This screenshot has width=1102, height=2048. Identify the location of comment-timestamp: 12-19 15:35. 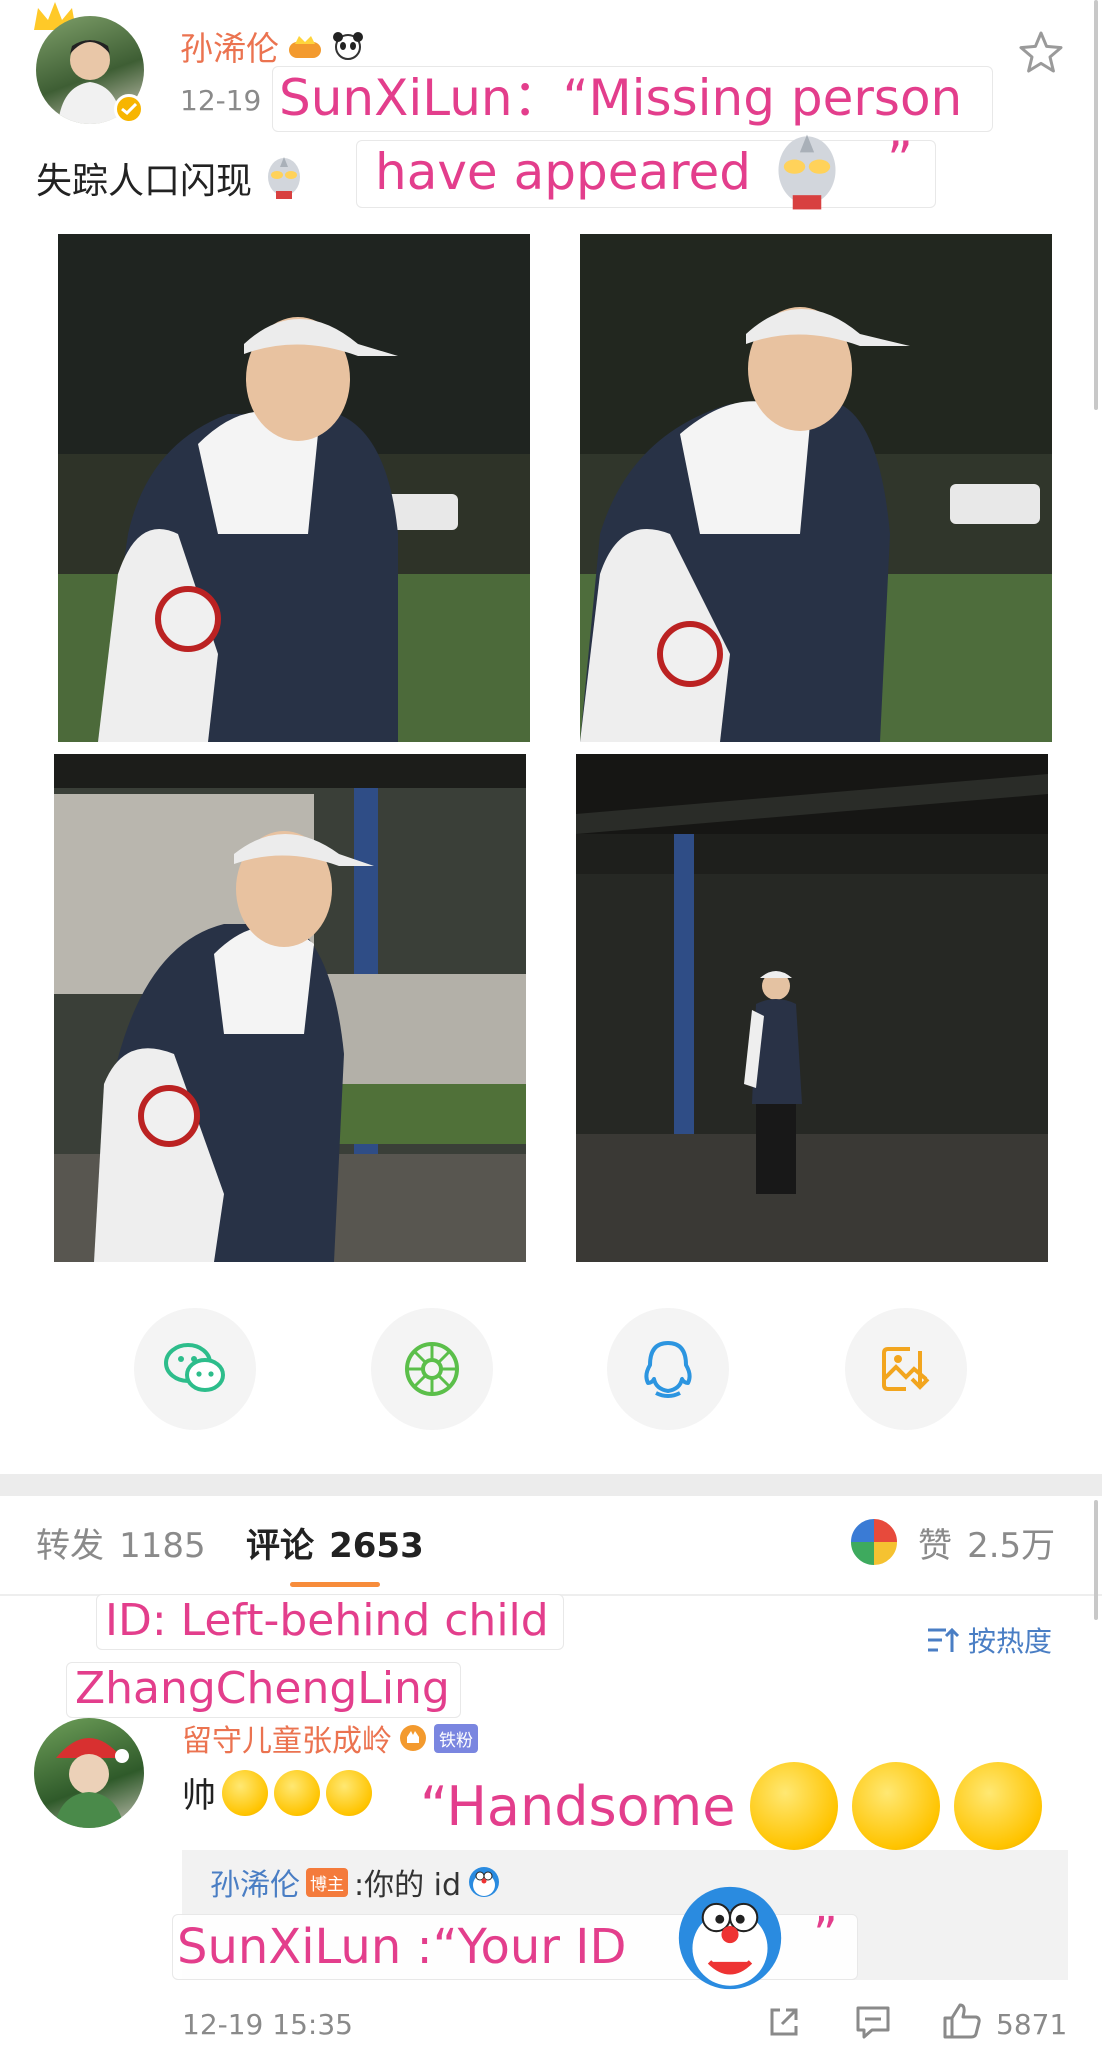
(267, 2024).